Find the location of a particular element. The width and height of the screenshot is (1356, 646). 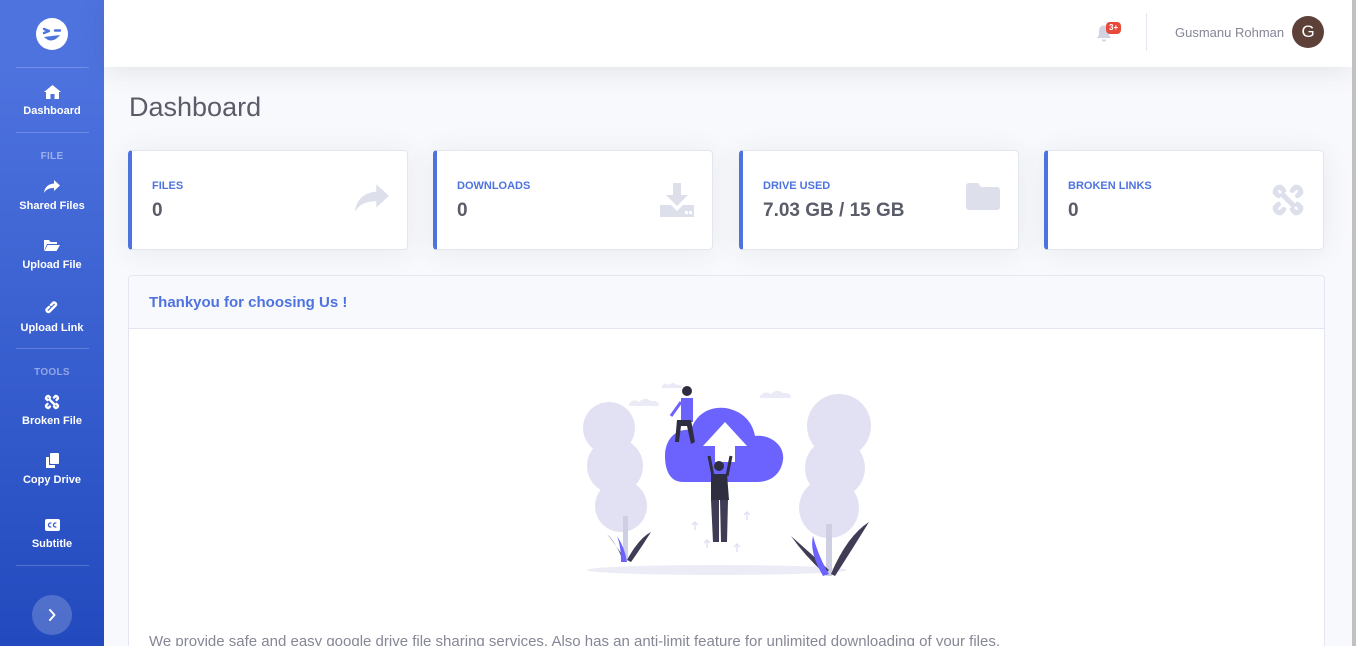

sidebar-item-label: Shared Files is located at coordinates (52, 206).